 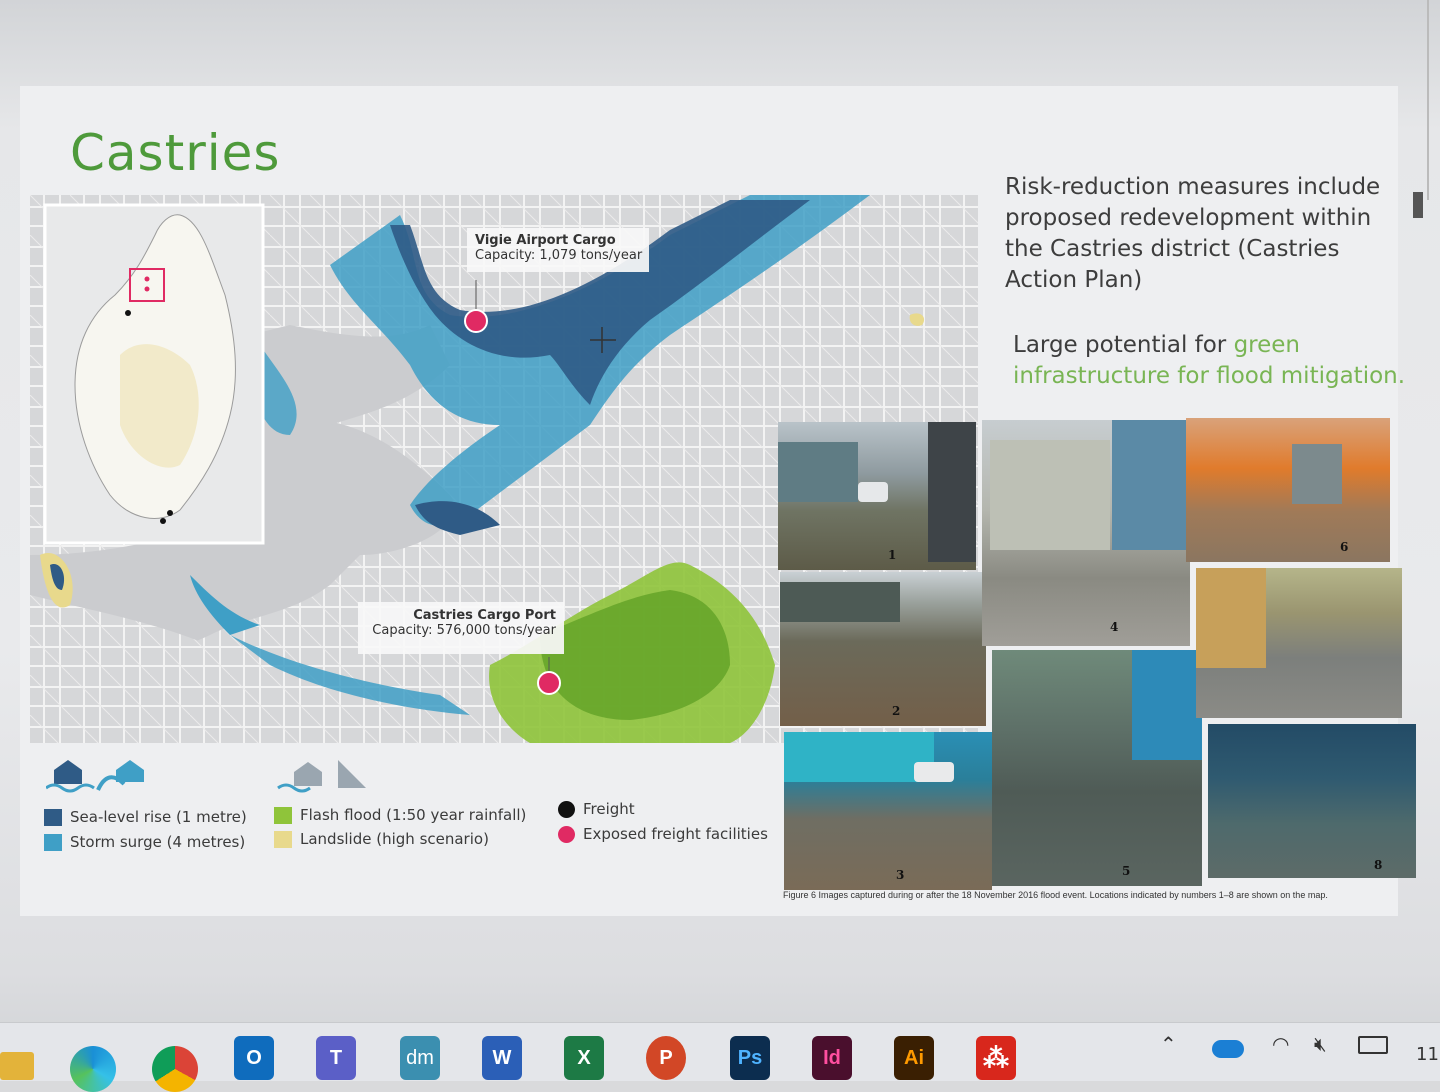 I want to click on teams-icon: T, so click(x=336, y=1058).